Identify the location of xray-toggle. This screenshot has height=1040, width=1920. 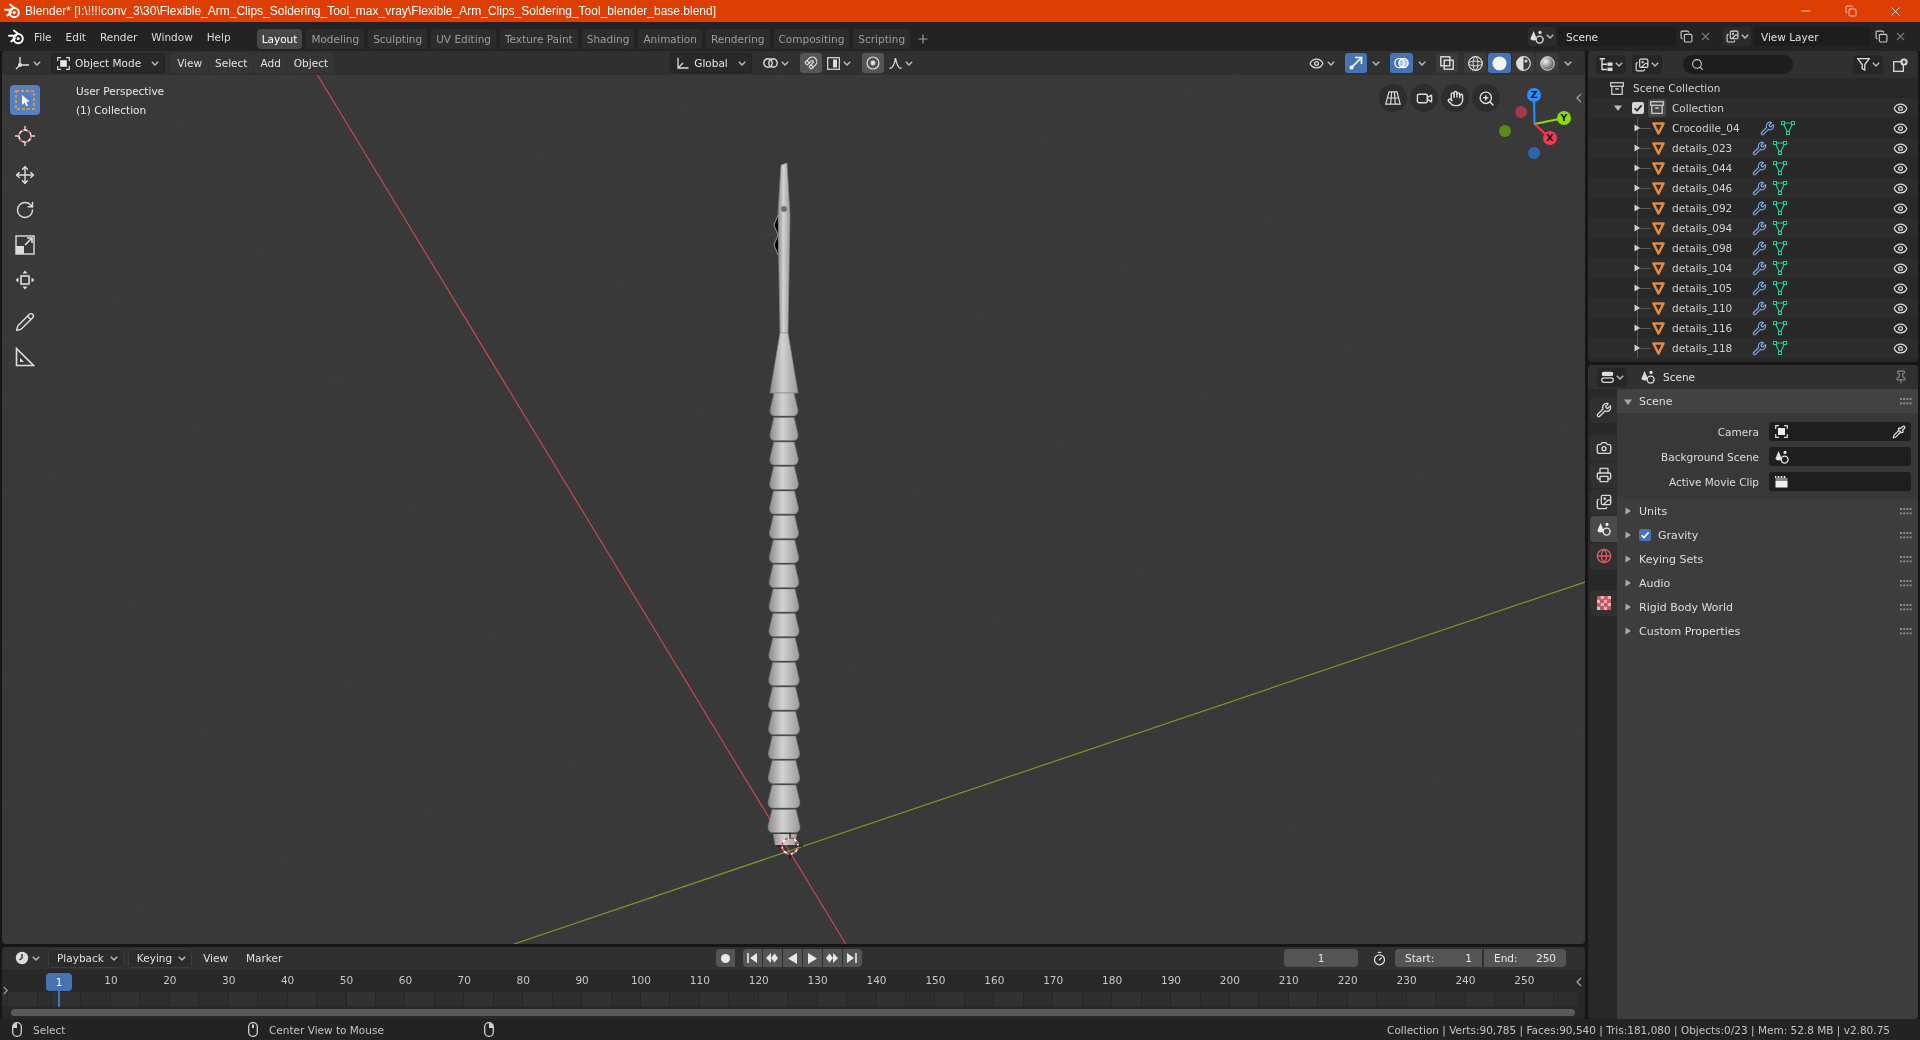
(1447, 63).